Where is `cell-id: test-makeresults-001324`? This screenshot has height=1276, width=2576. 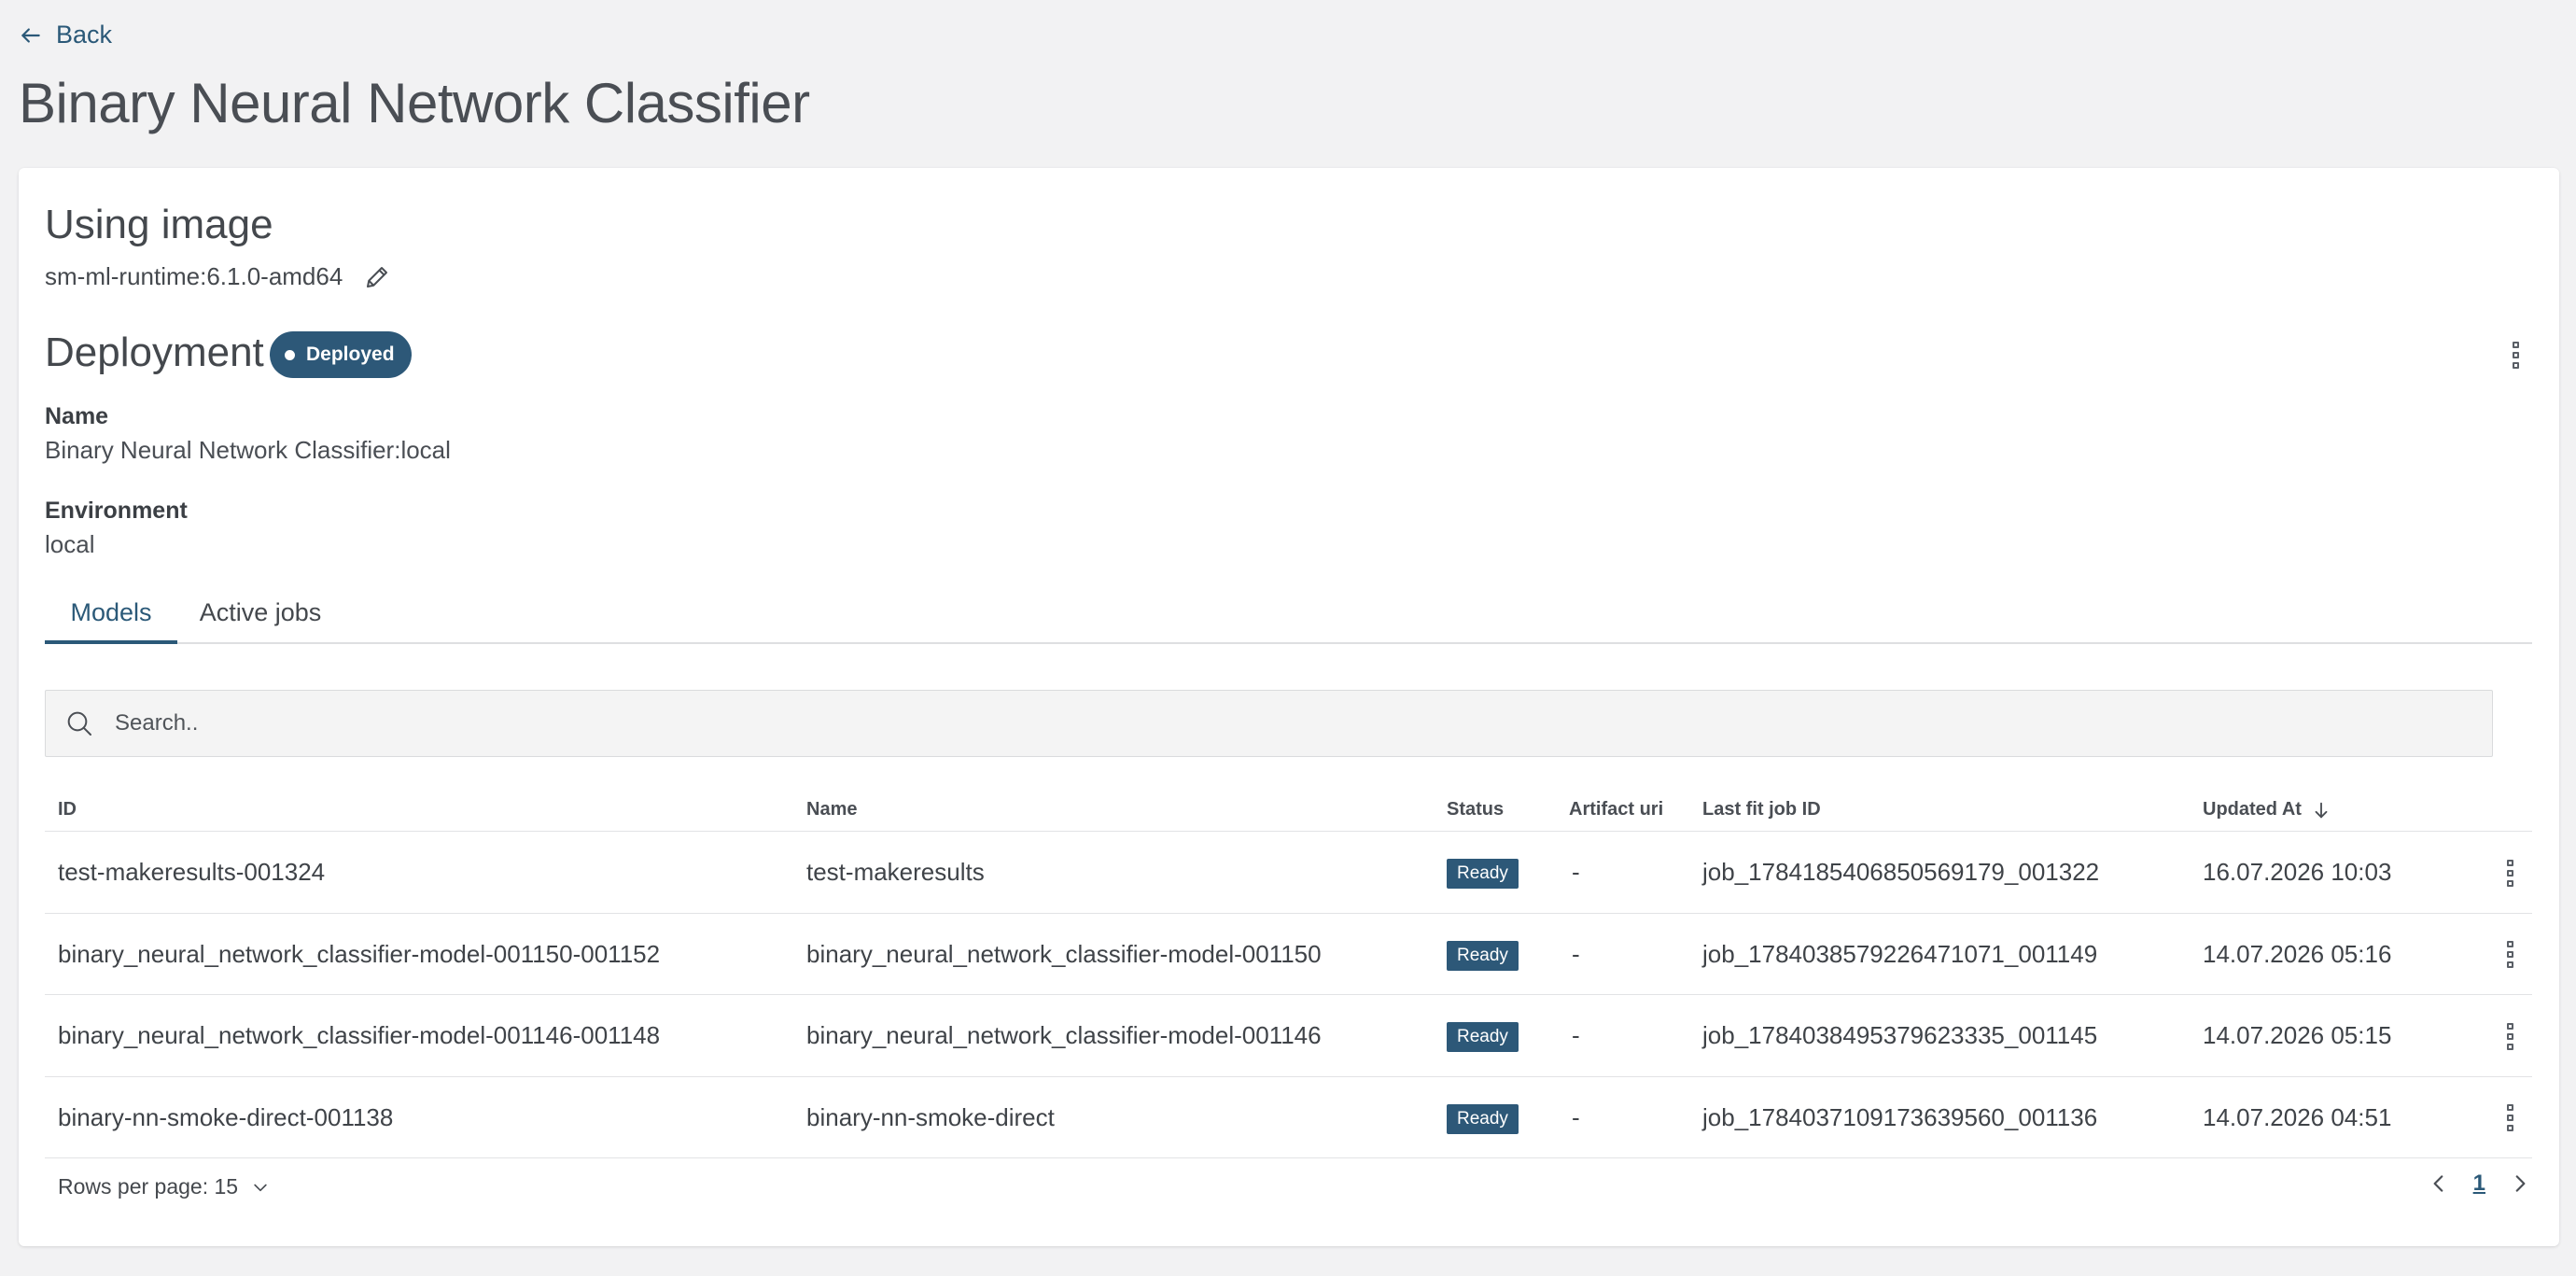 cell-id: test-makeresults-001324 is located at coordinates (192, 872).